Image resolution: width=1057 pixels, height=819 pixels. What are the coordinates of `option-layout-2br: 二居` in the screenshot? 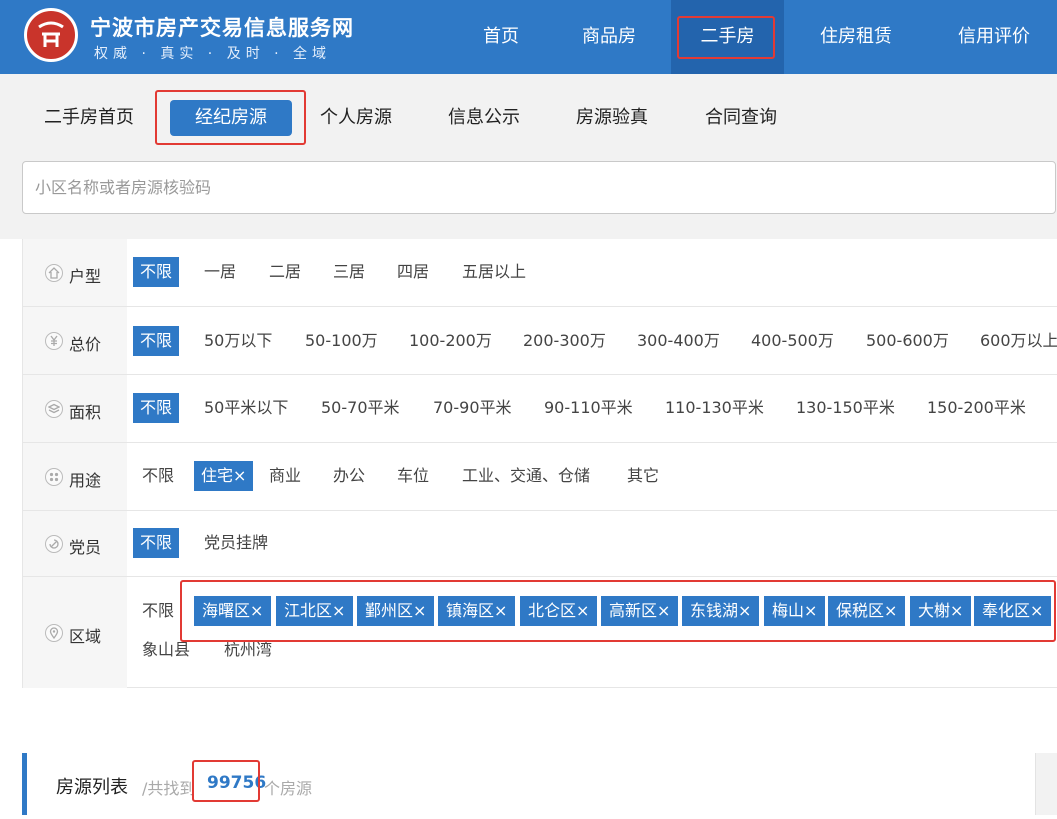 It's located at (285, 272).